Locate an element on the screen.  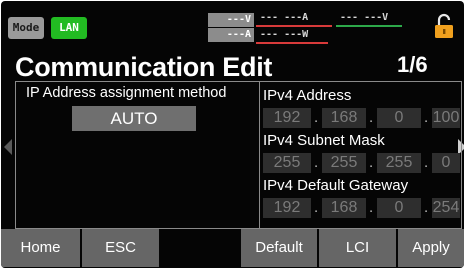
ipv4-address-octet-4: 100 is located at coordinates (446, 118).